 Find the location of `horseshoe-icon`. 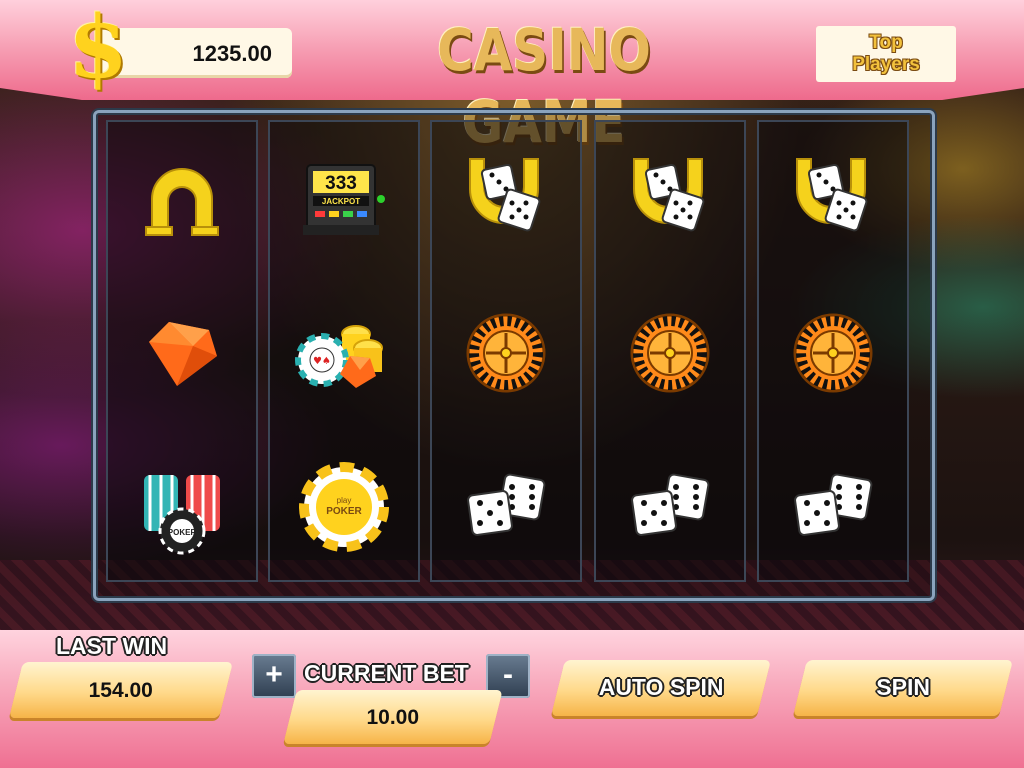

horseshoe-icon is located at coordinates (182, 199).